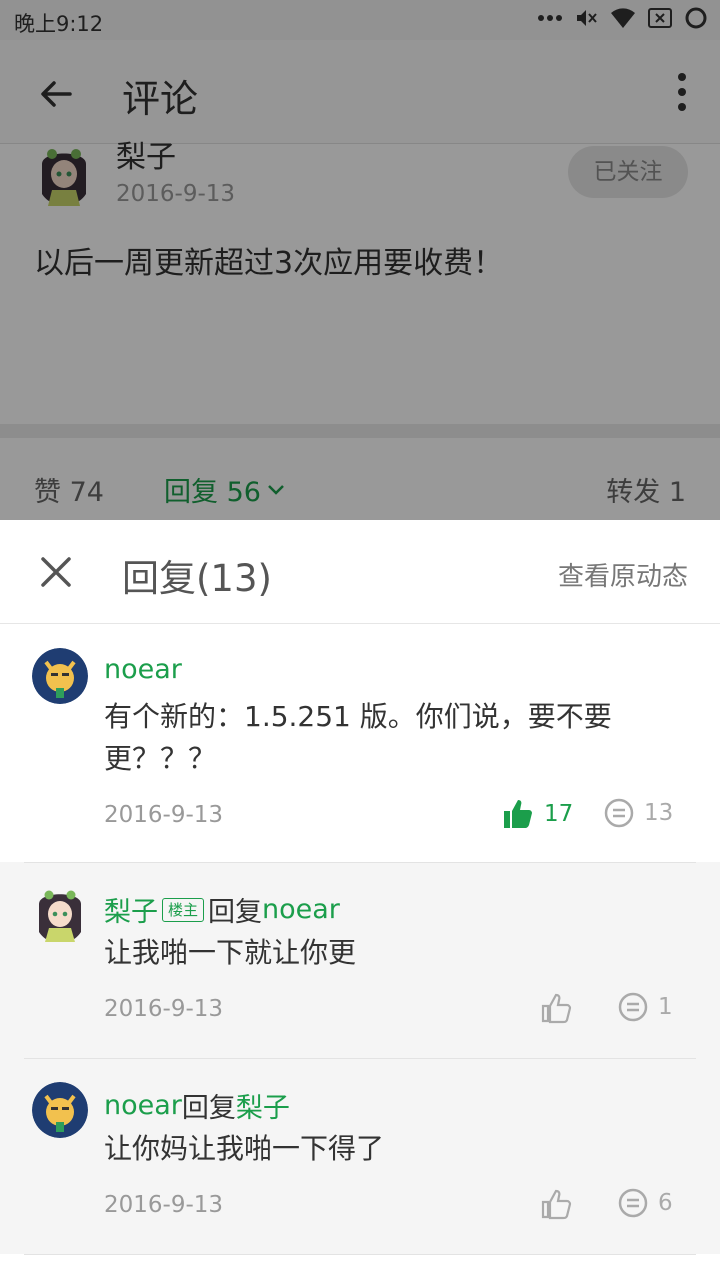 The width and height of the screenshot is (720, 1280). What do you see at coordinates (183, 909) in the screenshot?
I see `op-badge: 楼主` at bounding box center [183, 909].